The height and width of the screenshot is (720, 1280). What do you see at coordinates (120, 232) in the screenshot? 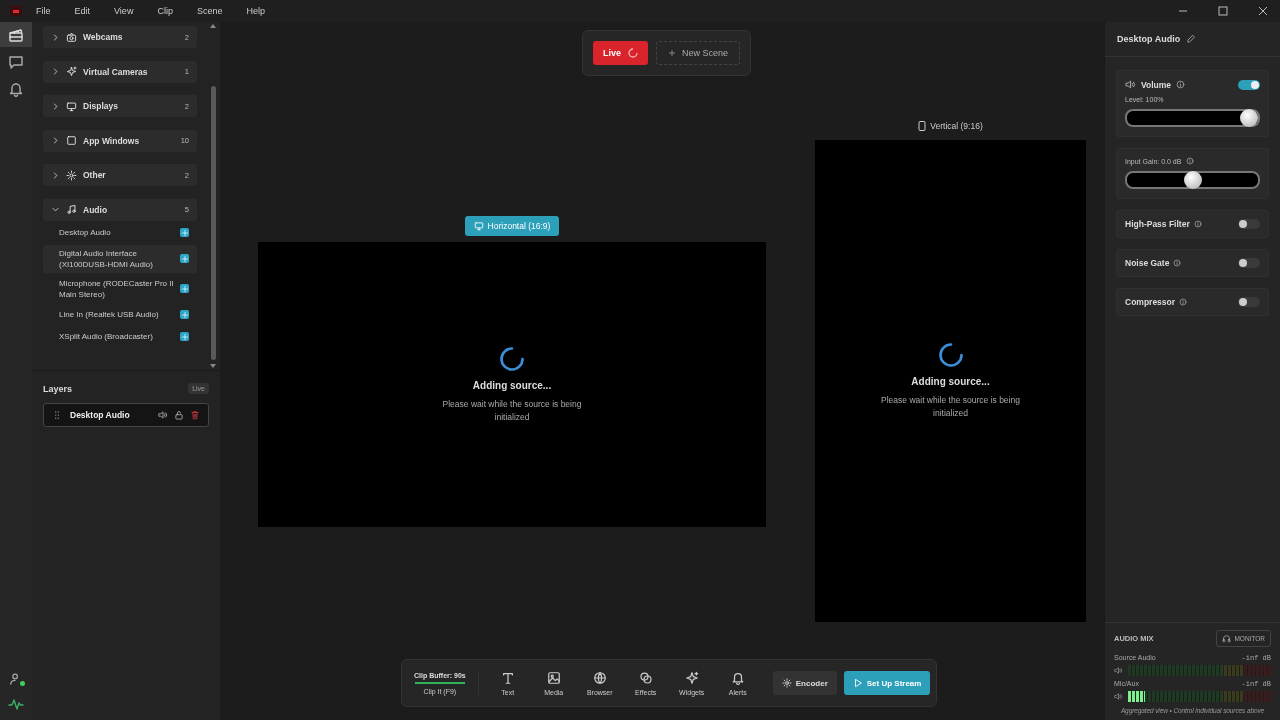
I see `audio-source-item: Desktop Audio` at bounding box center [120, 232].